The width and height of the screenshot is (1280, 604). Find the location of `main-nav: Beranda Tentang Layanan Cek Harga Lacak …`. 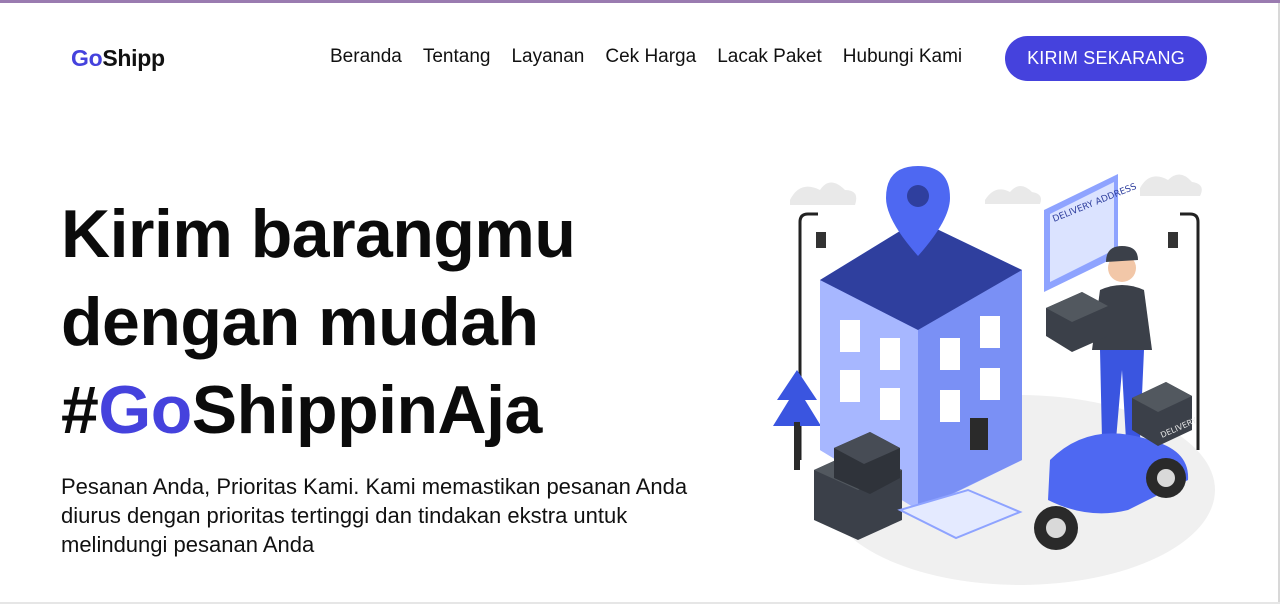

main-nav: Beranda Tentang Layanan Cek Harga Lacak … is located at coordinates (656, 57).